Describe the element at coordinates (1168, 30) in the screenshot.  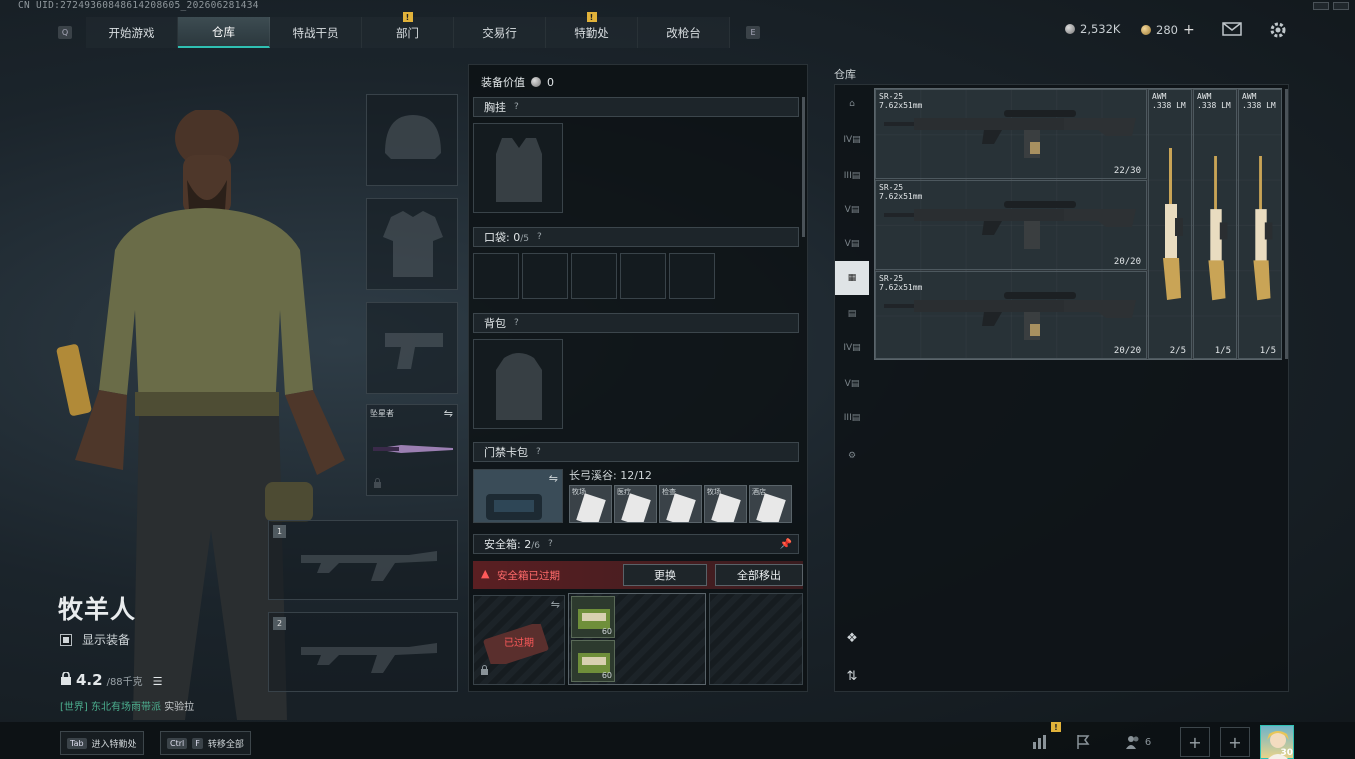
I see `gold-balance: 280 +` at that location.